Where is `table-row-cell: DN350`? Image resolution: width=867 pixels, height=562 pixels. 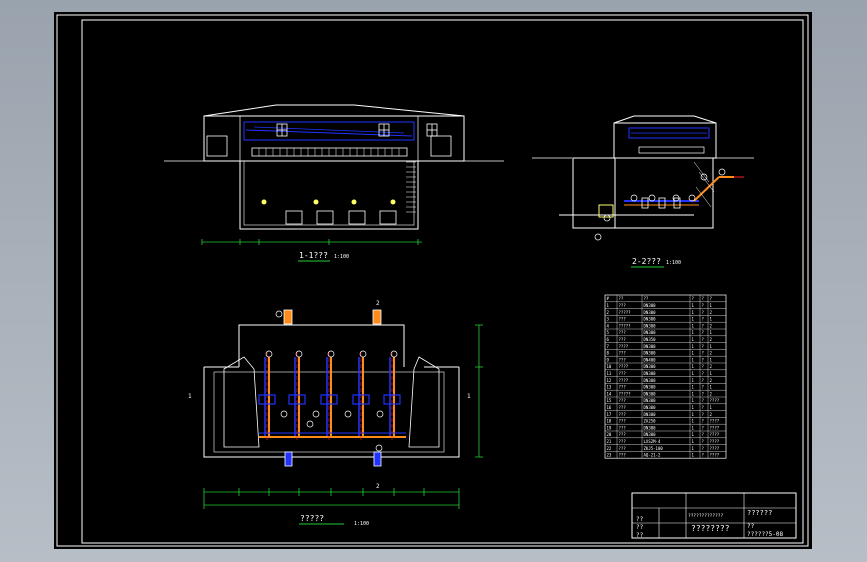 table-row-cell: DN350 is located at coordinates (650, 339).